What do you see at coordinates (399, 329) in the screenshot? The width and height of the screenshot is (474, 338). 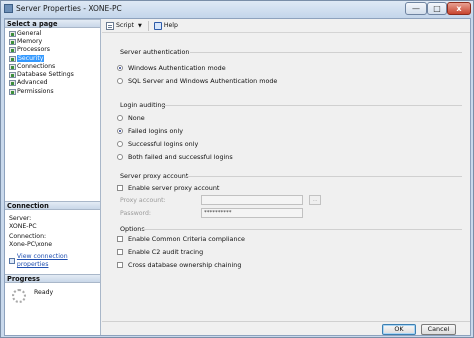 I see `ok-button: OK` at bounding box center [399, 329].